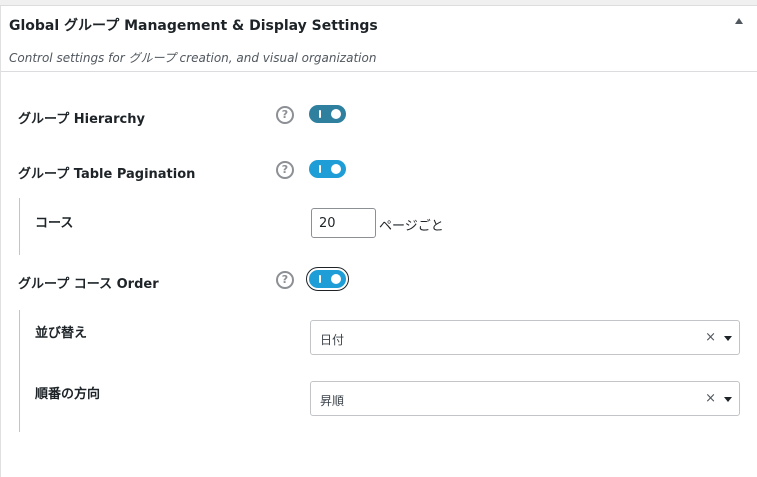 This screenshot has width=757, height=477. Describe the element at coordinates (343, 223) in the screenshot. I see `courses-per-page-input` at that location.